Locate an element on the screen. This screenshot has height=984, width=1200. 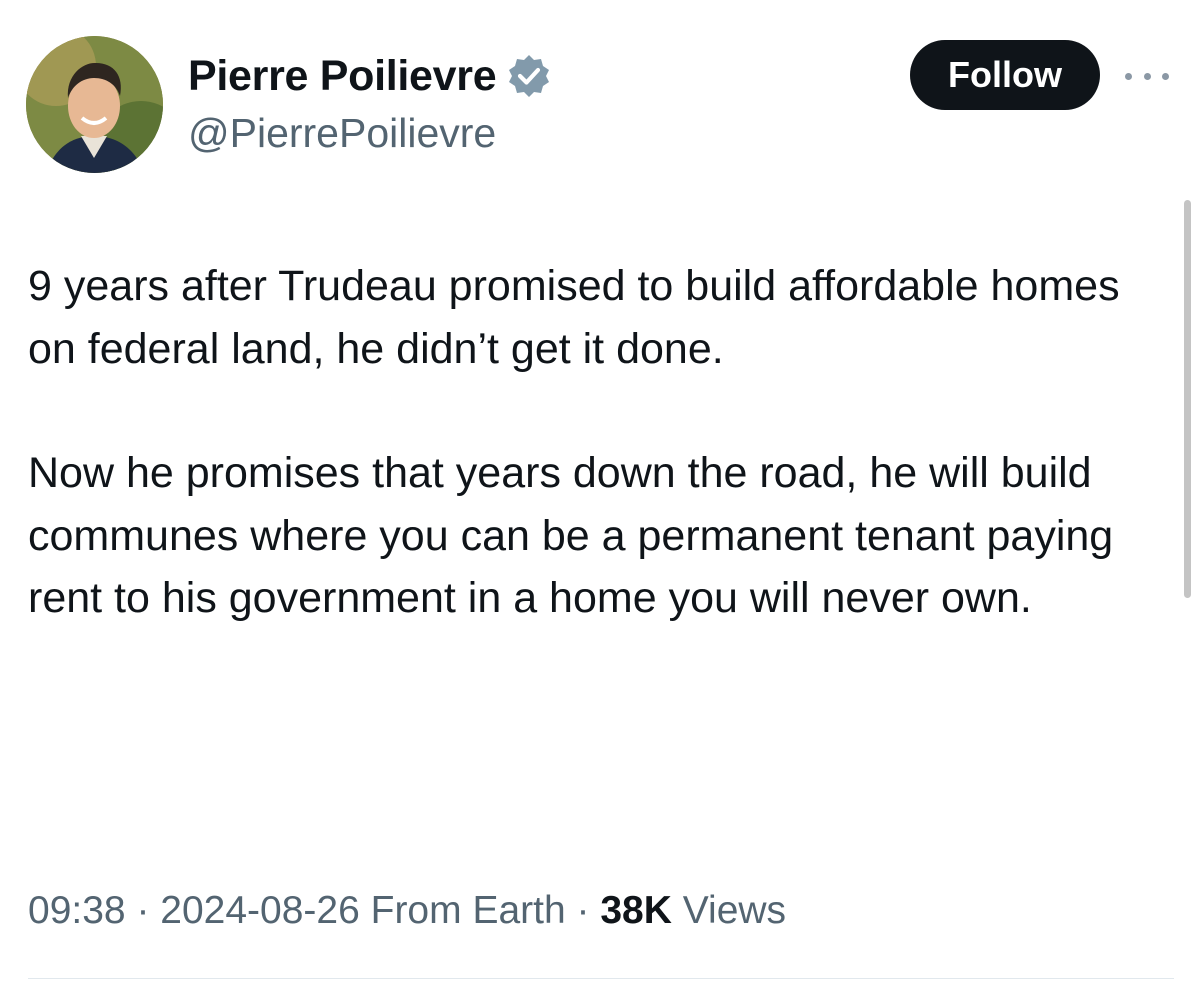
views-count: 38K is located at coordinates (636, 910).